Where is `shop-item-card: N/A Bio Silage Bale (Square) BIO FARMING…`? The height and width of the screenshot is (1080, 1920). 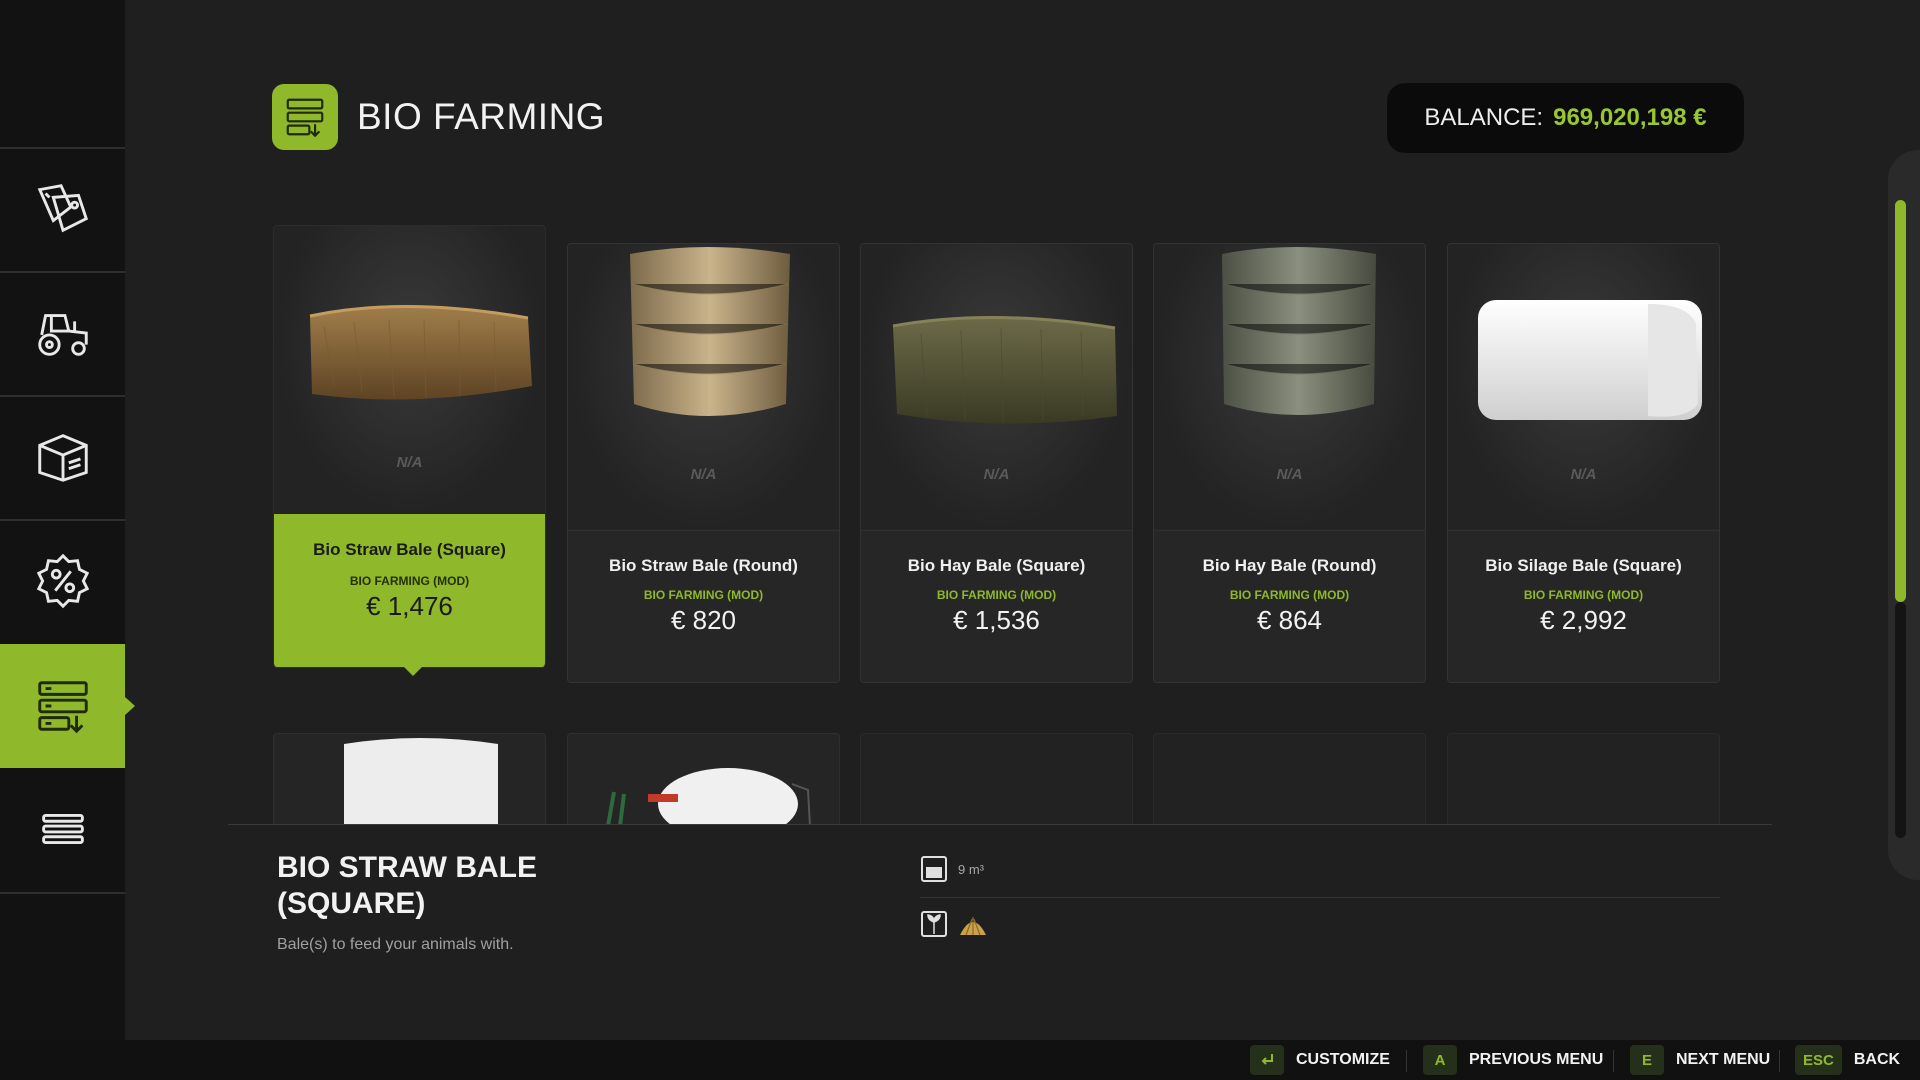 shop-item-card: N/A Bio Silage Bale (Square) BIO FARMING… is located at coordinates (1583, 463).